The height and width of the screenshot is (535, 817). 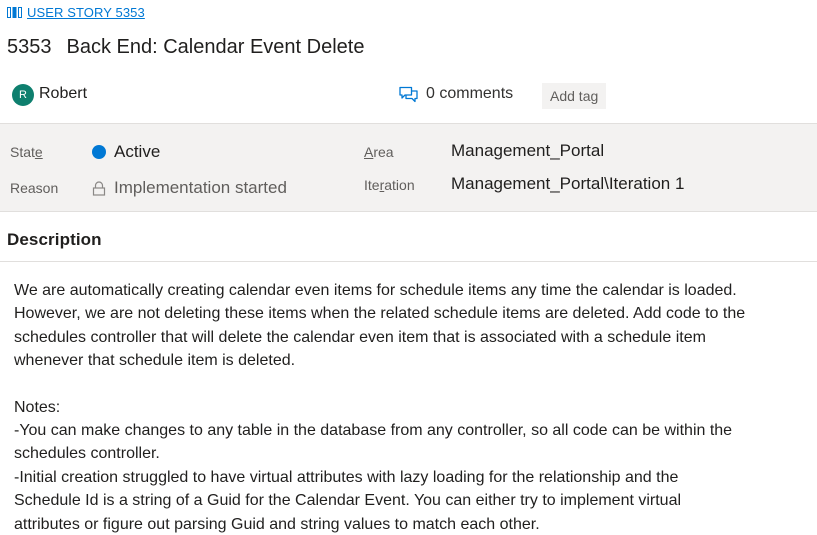 I want to click on breadcrumb: USER STORY 5353, so click(x=76, y=12).